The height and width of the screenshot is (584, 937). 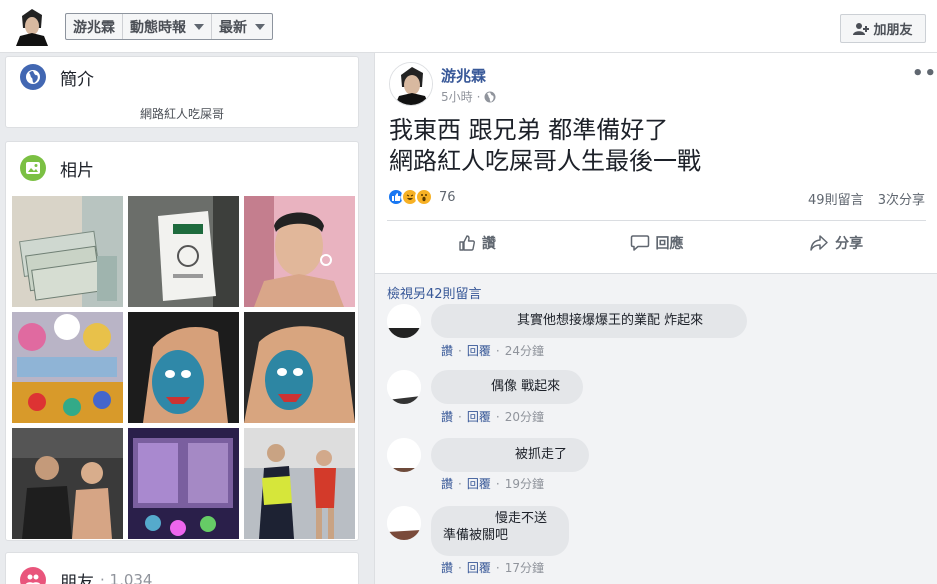 What do you see at coordinates (529, 130) in the screenshot?
I see `post-message-line-1: 我東西 跟兄弟 都準備好了` at bounding box center [529, 130].